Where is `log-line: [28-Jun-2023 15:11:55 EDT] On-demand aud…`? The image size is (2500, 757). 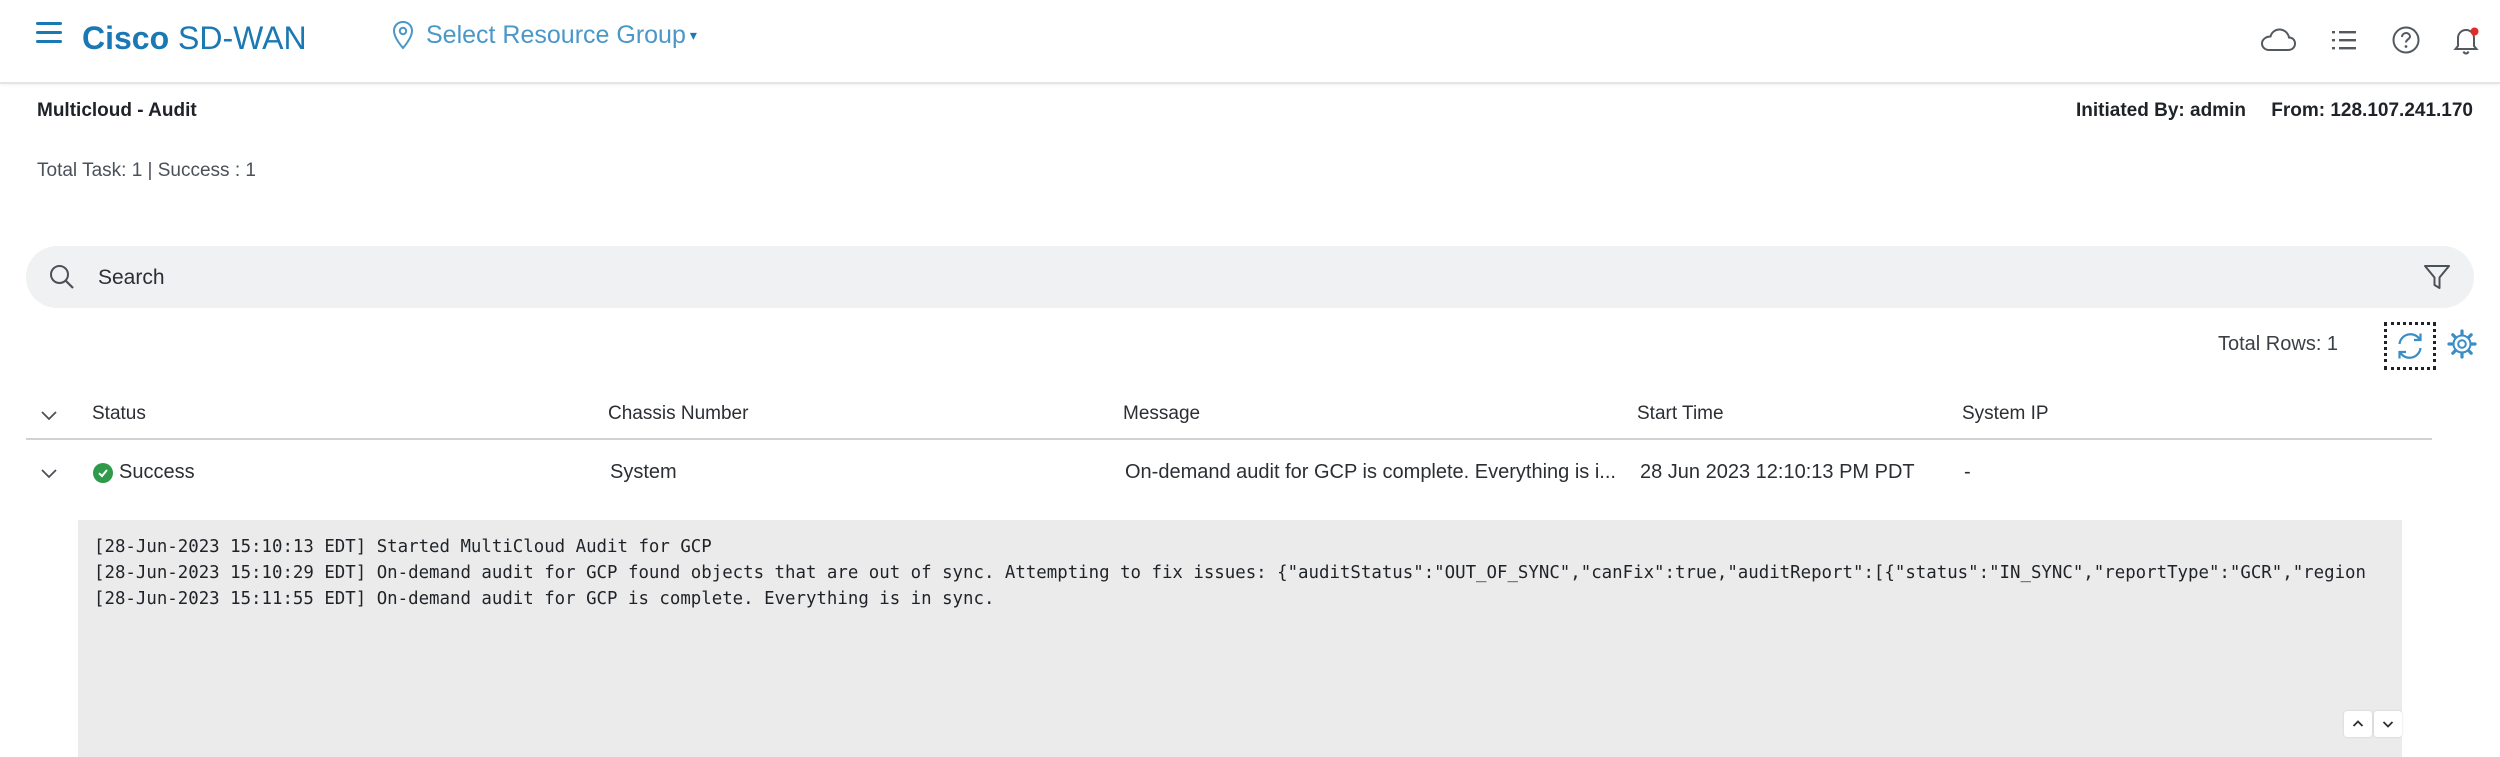
log-line: [28-Jun-2023 15:11:55 EDT] On-demand aud… is located at coordinates (544, 599).